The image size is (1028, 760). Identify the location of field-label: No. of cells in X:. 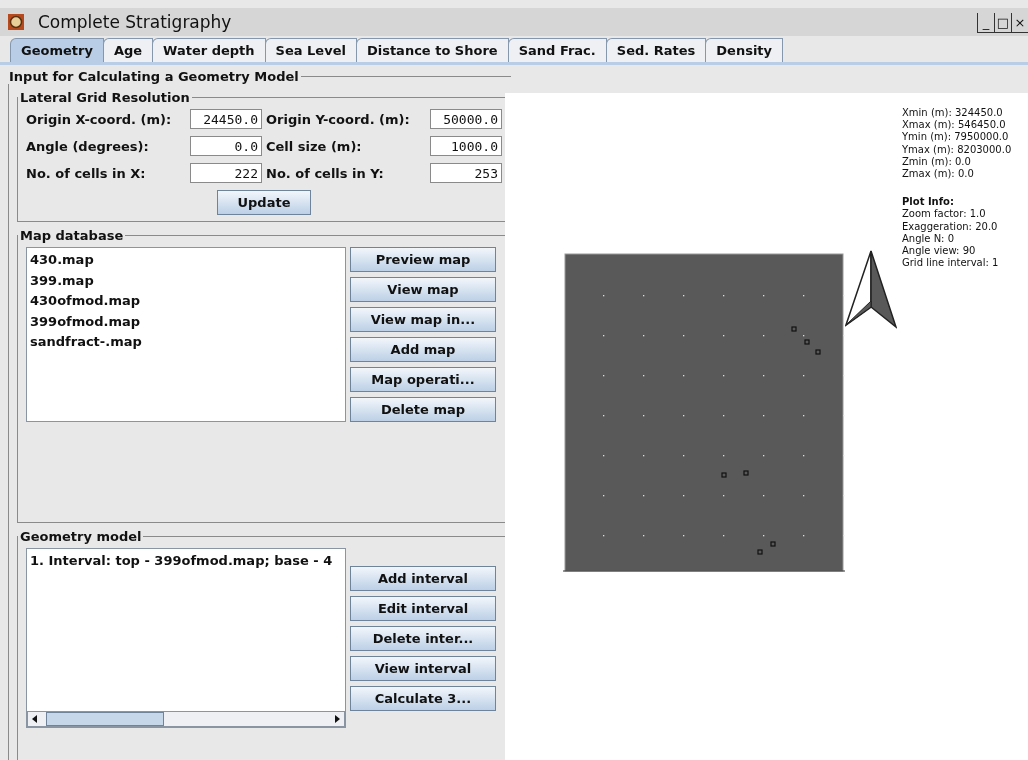
(86, 173).